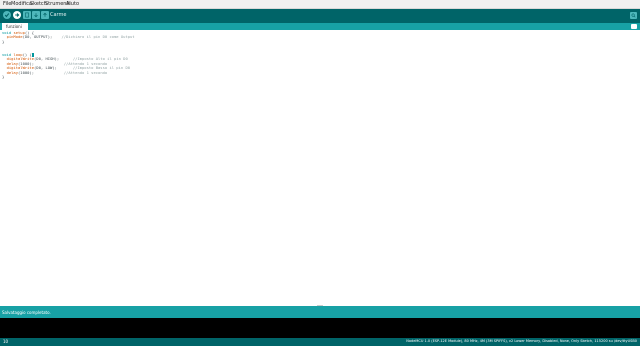 This screenshot has height=346, width=640. I want to click on menu-aiuto: Aiuto, so click(72, 4).